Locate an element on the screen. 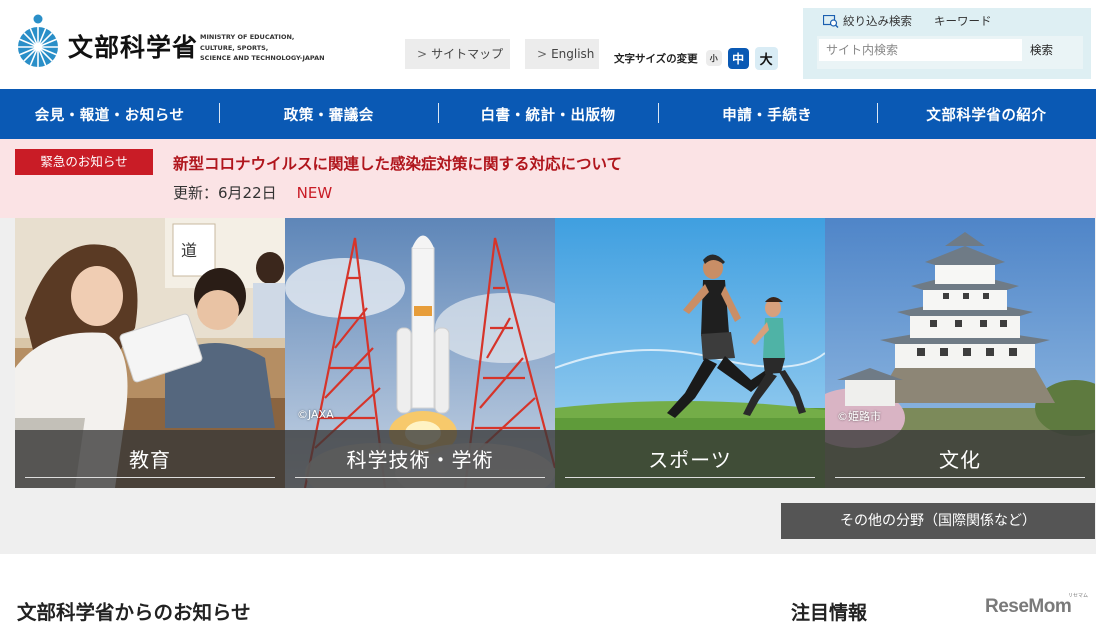 This screenshot has height=630, width=1096. emergency-badge: 緊急のお知らせ is located at coordinates (84, 162).